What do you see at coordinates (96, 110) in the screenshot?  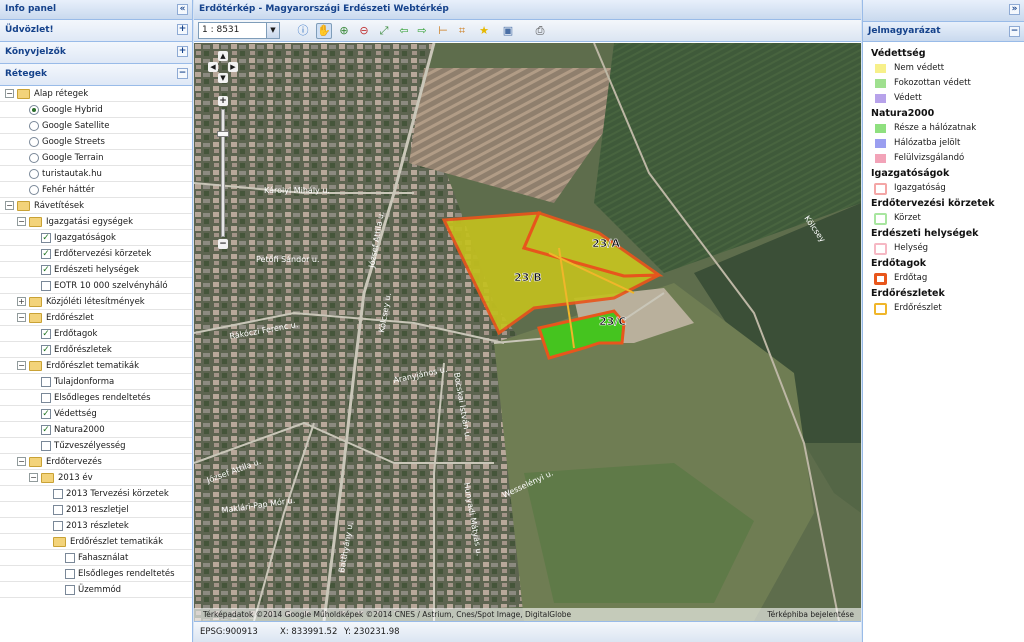 I see `tree-layer-node: Google Hybrid` at bounding box center [96, 110].